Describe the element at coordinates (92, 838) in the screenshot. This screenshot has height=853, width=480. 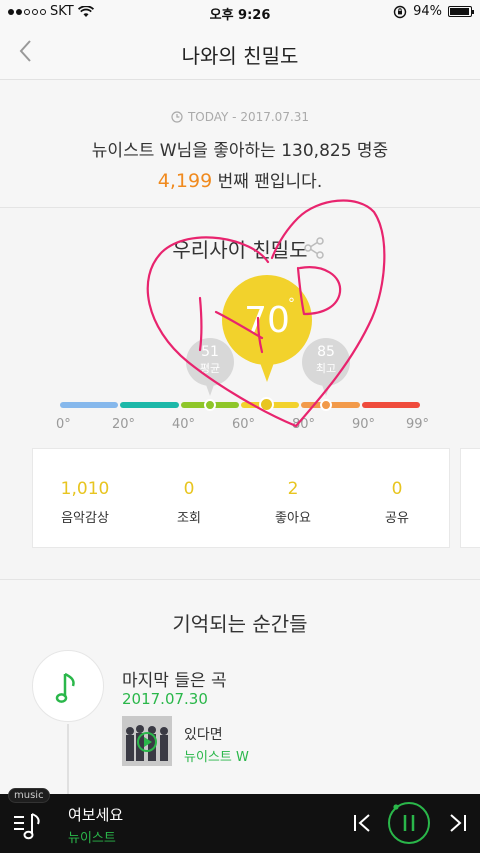
I see `now-playing-artist: 뉴이스트` at that location.